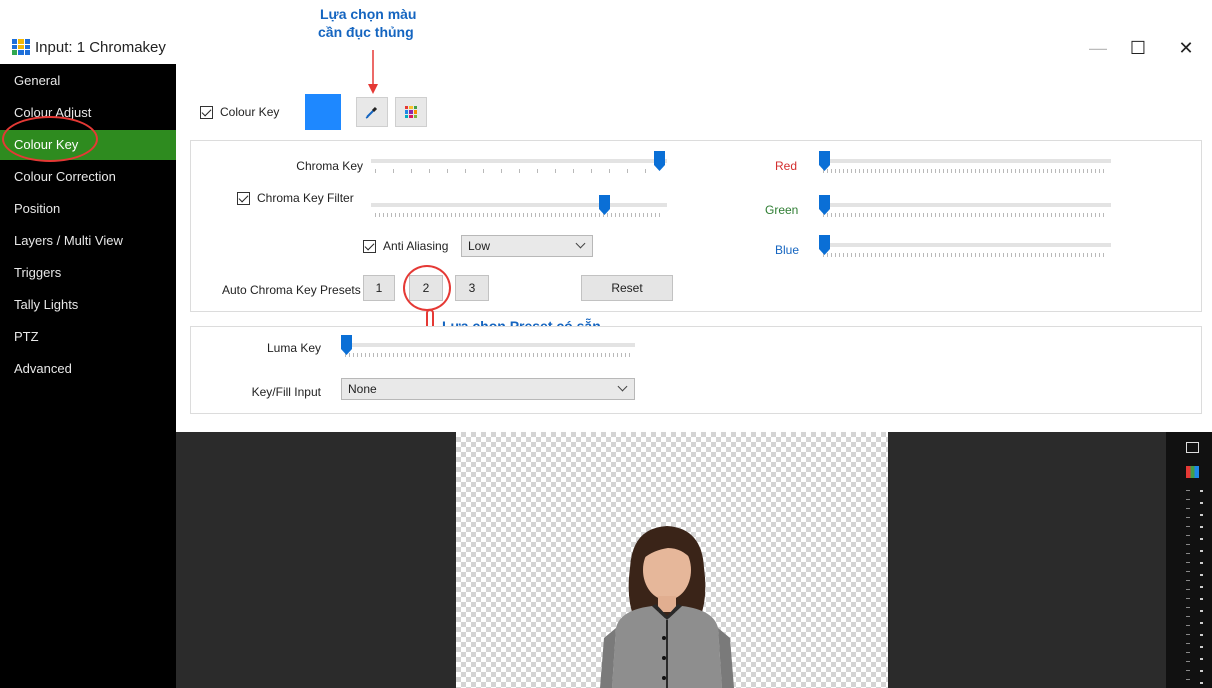  What do you see at coordinates (366, 32) in the screenshot?
I see `annotation-color-pick-line2: cần đục thủng` at bounding box center [366, 32].